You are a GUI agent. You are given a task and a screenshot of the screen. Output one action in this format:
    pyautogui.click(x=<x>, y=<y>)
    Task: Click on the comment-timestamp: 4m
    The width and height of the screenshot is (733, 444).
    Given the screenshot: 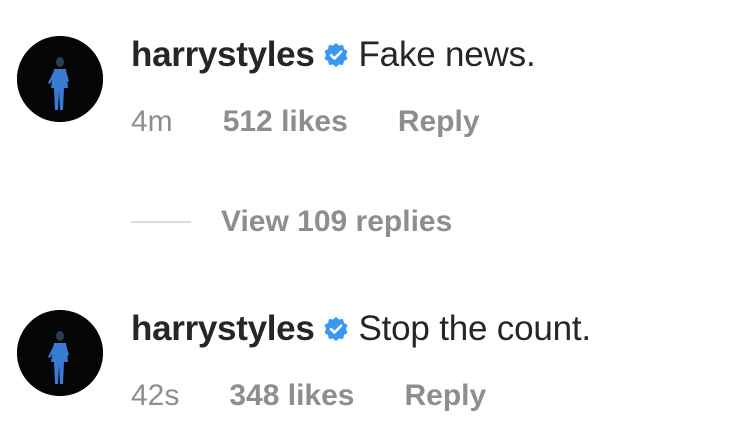 What is the action you would take?
    pyautogui.click(x=152, y=121)
    